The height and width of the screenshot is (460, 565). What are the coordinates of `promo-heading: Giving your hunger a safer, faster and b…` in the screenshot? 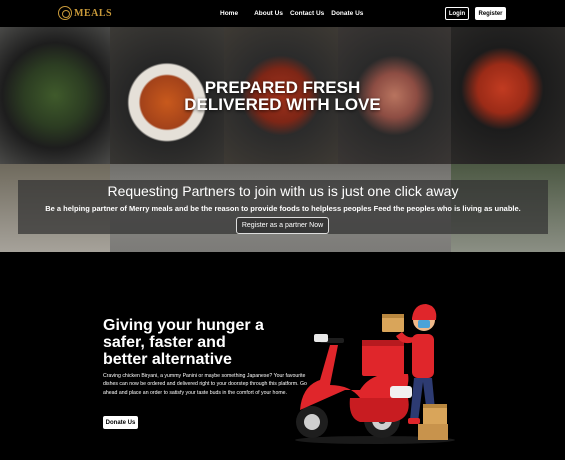 It's located at (198, 342).